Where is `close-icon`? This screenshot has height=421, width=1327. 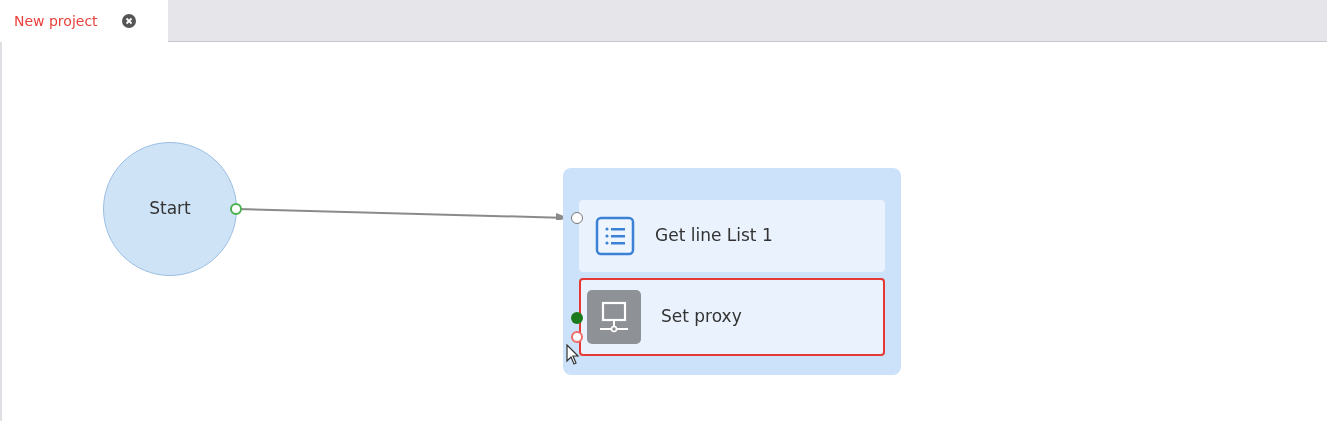
close-icon is located at coordinates (128, 21).